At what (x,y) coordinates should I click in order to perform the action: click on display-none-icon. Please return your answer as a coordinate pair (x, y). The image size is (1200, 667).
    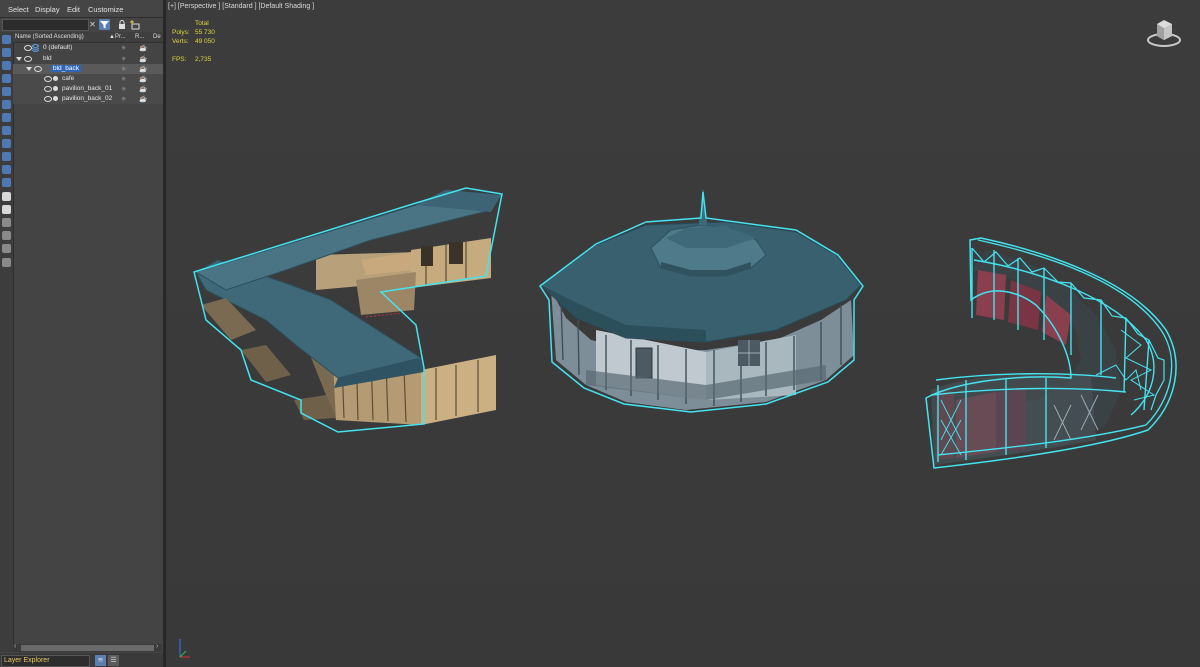
    Looking at the image, I should click on (6, 39).